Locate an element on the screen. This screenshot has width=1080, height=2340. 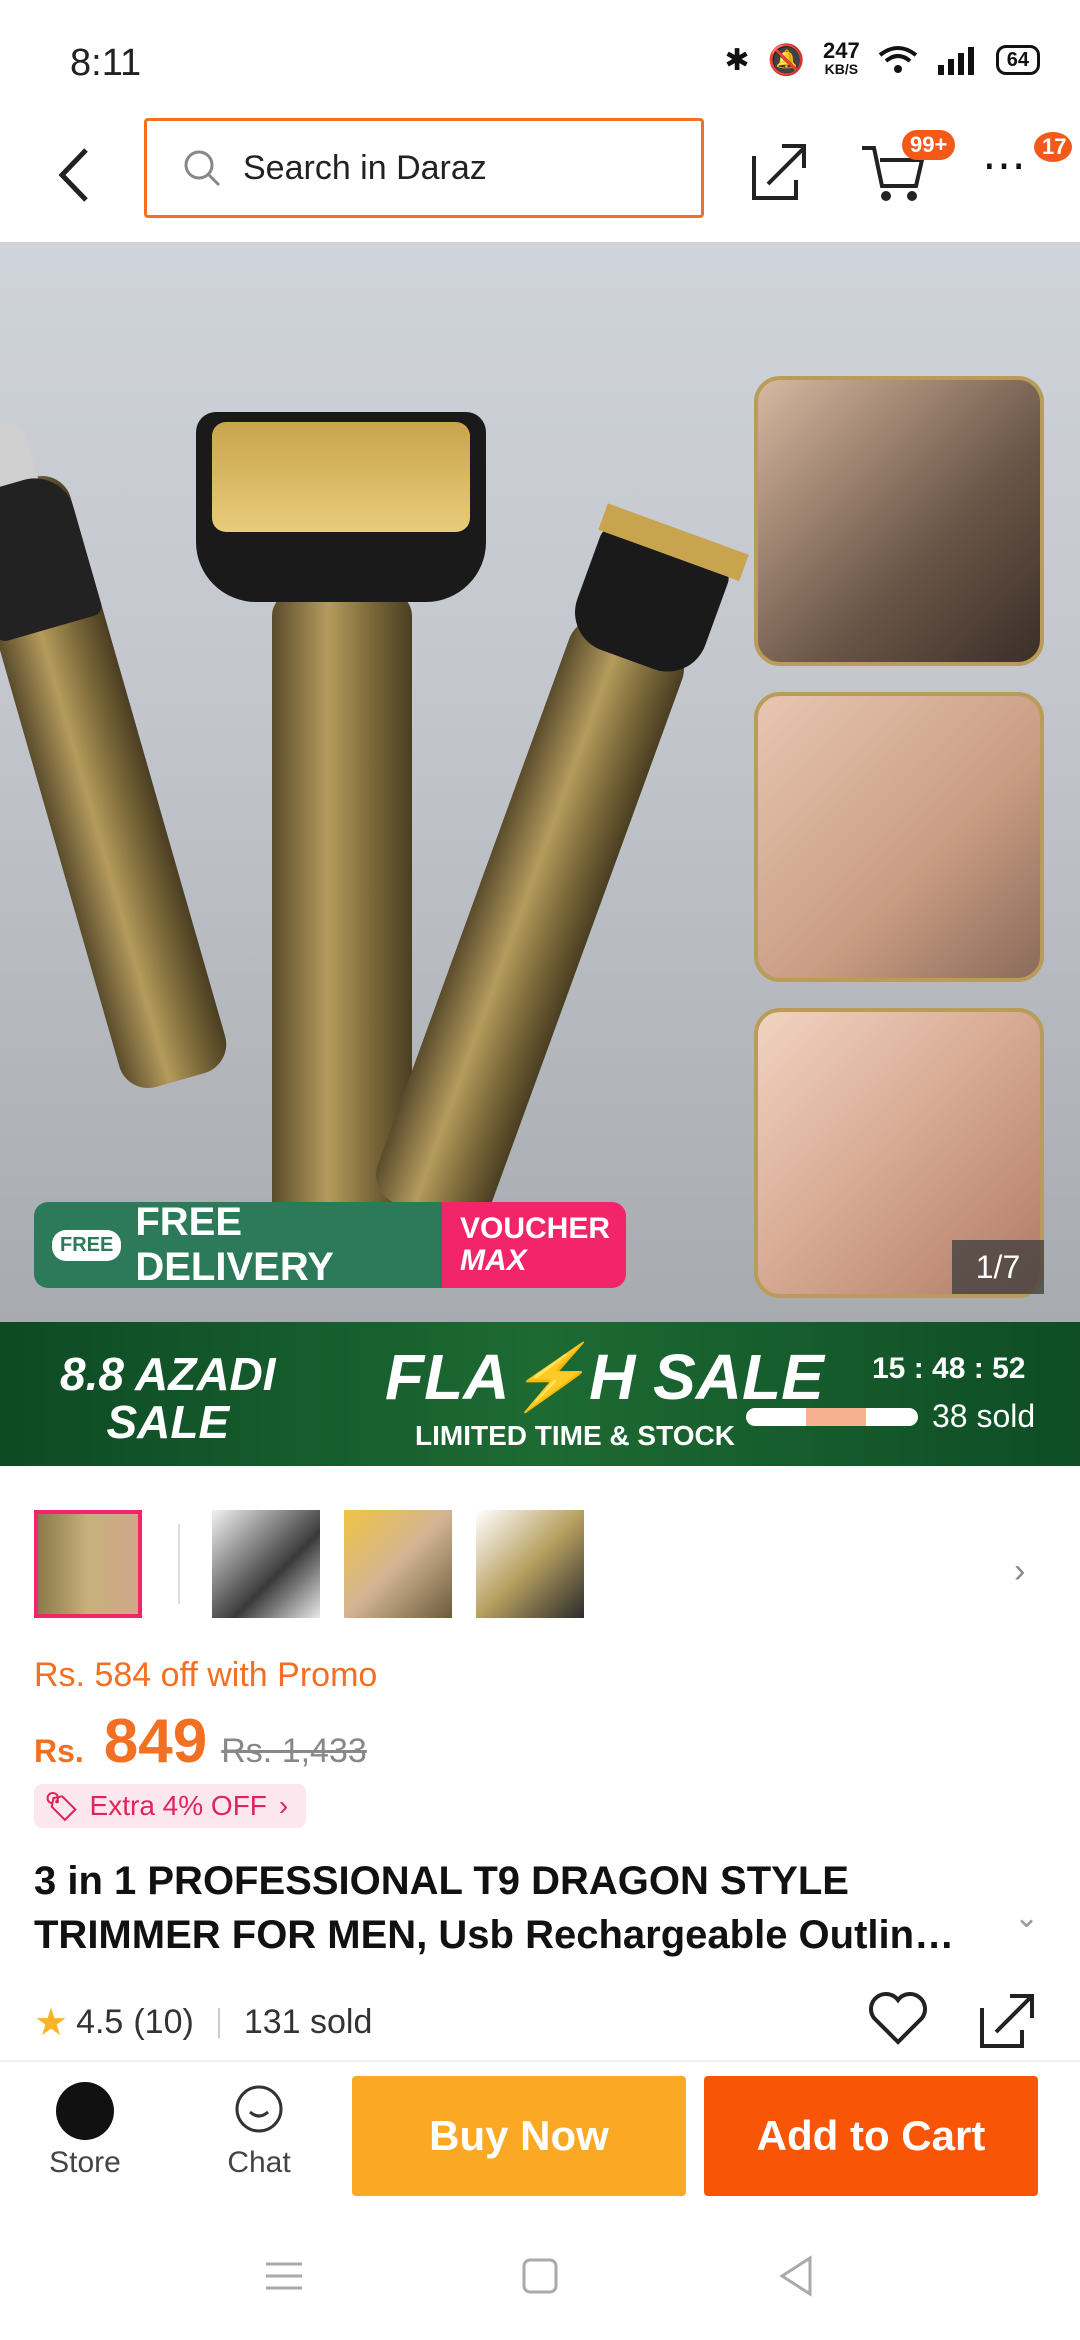
nose-trimmer-image is located at coordinates (117, 757).